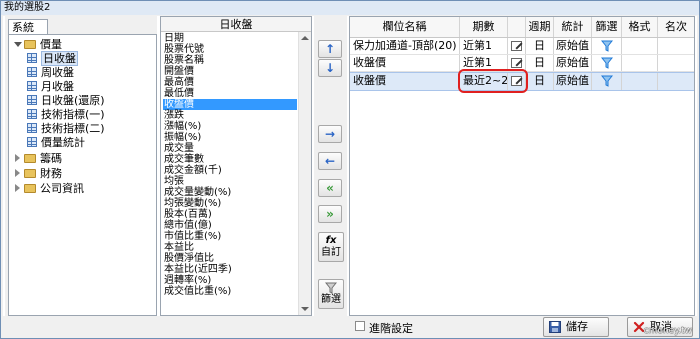 The height and width of the screenshot is (339, 700). I want to click on col-period: 期數, so click(484, 27).